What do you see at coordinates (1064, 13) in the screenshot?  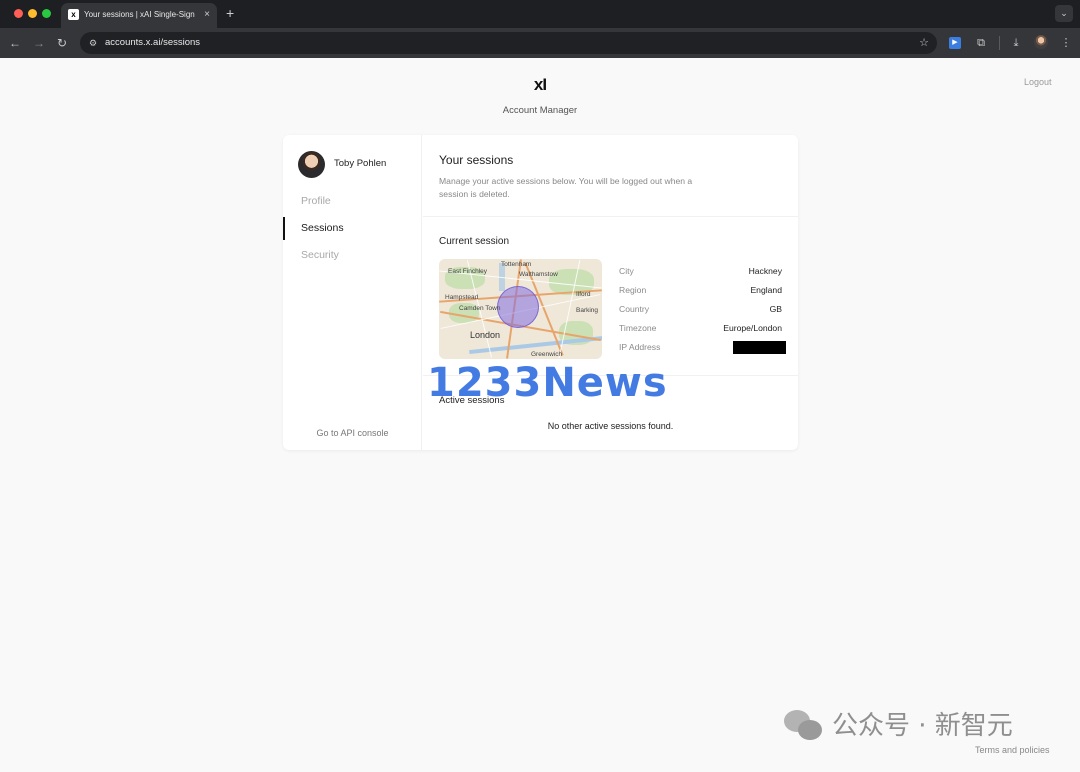 I see `tab-search-chevron-icon: ⌄` at bounding box center [1064, 13].